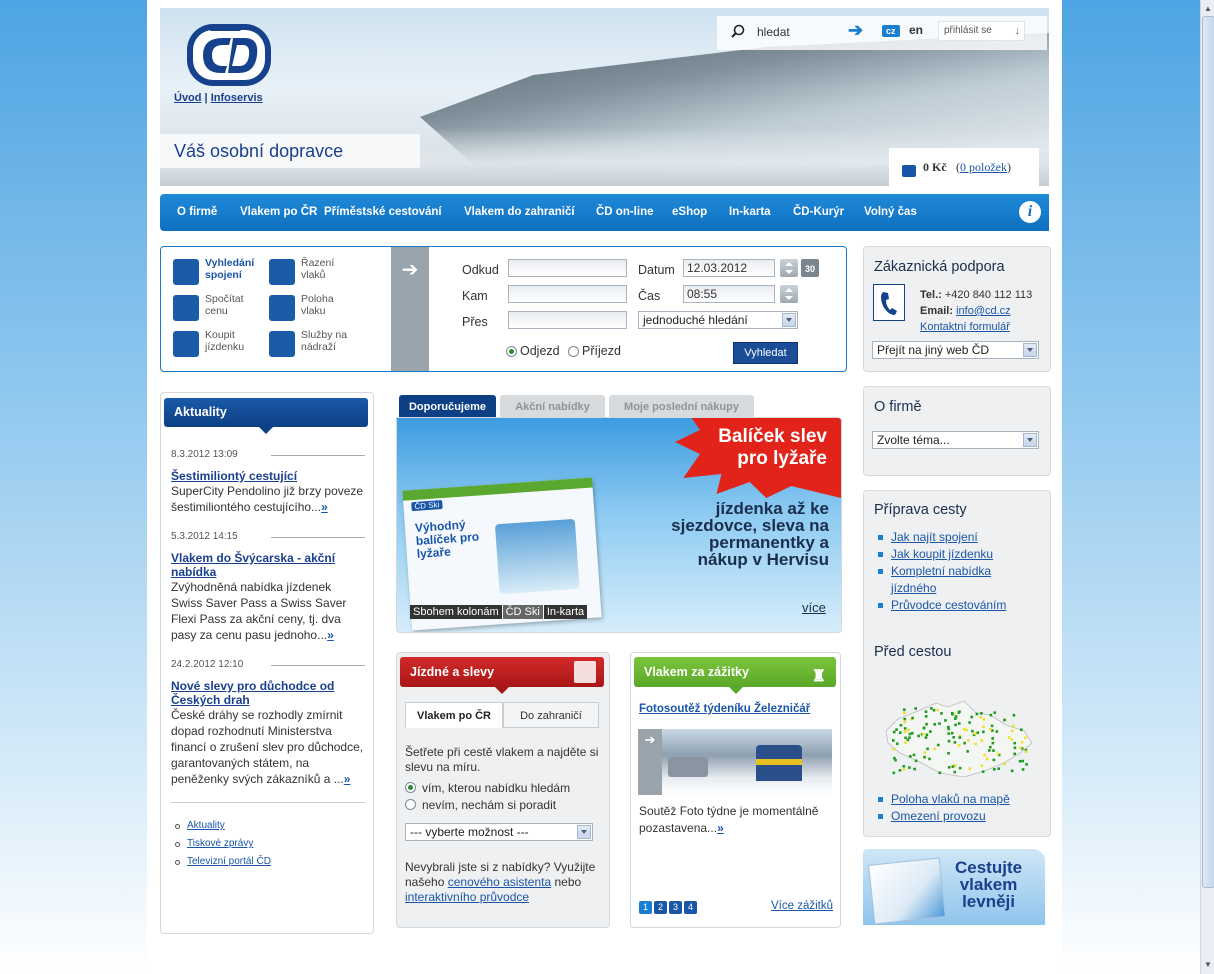 This screenshot has width=1214, height=974. Describe the element at coordinates (552, 407) in the screenshot. I see `tab-akcni-nabidky: Akční nabídky` at that location.